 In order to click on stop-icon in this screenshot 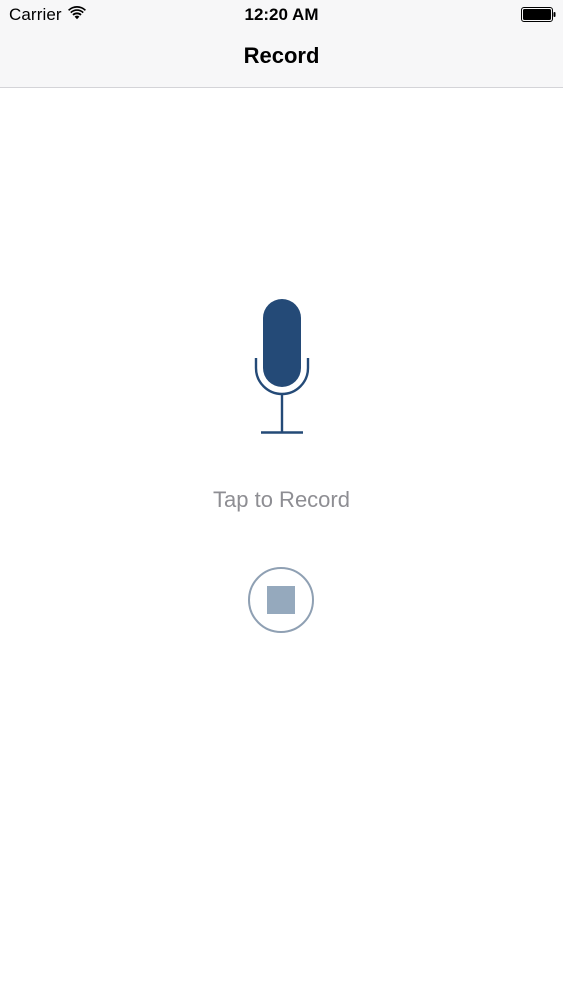, I will do `click(281, 600)`.